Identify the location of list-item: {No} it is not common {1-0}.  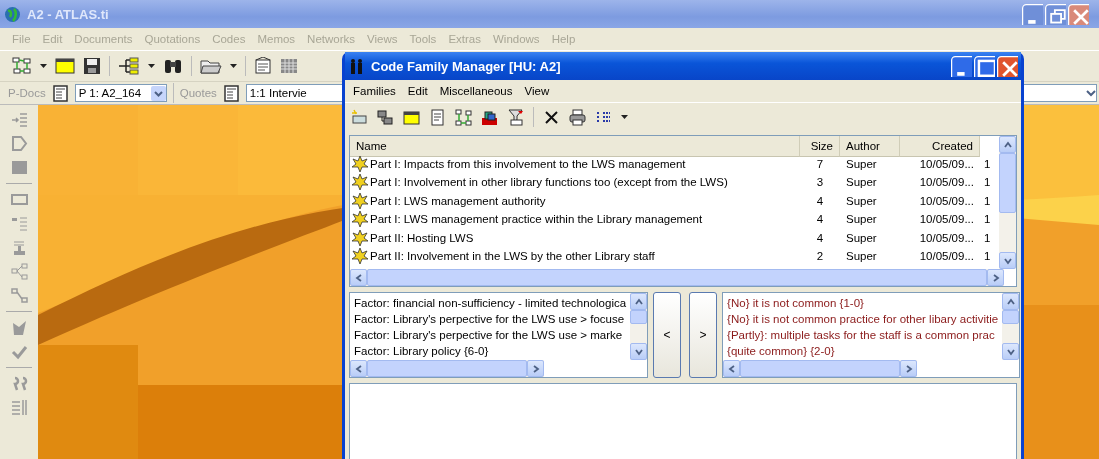
(863, 303).